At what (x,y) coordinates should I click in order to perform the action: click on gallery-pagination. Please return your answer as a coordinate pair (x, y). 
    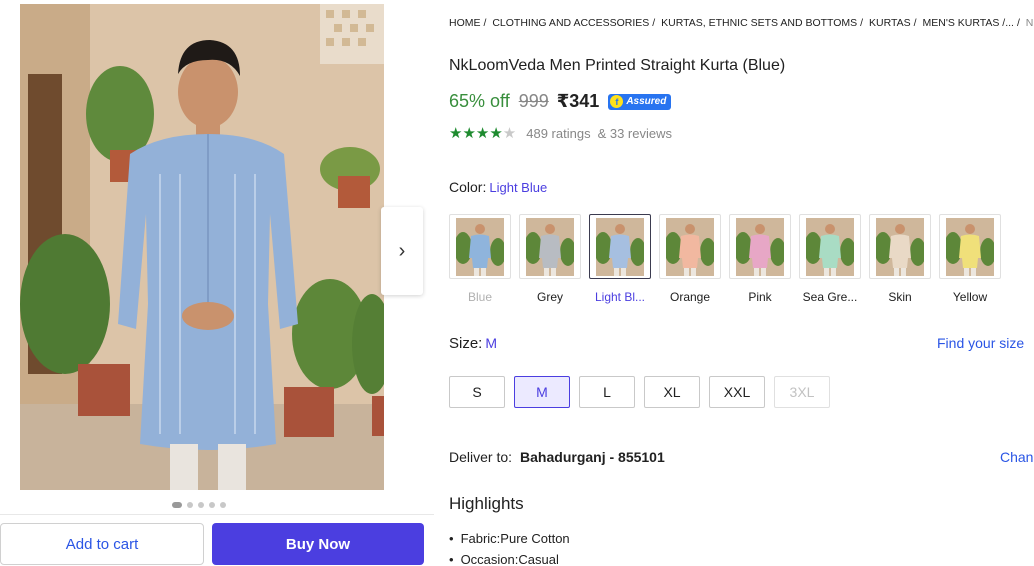
    Looking at the image, I should click on (199, 505).